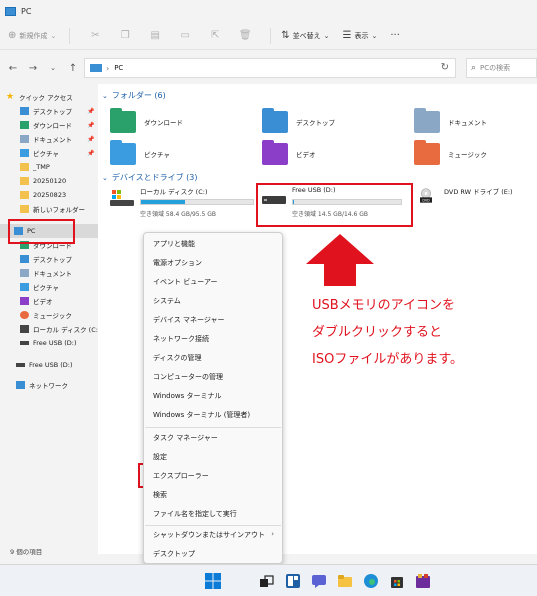 The image size is (537, 596). What do you see at coordinates (13, 68) in the screenshot?
I see `back-icon: ←` at bounding box center [13, 68].